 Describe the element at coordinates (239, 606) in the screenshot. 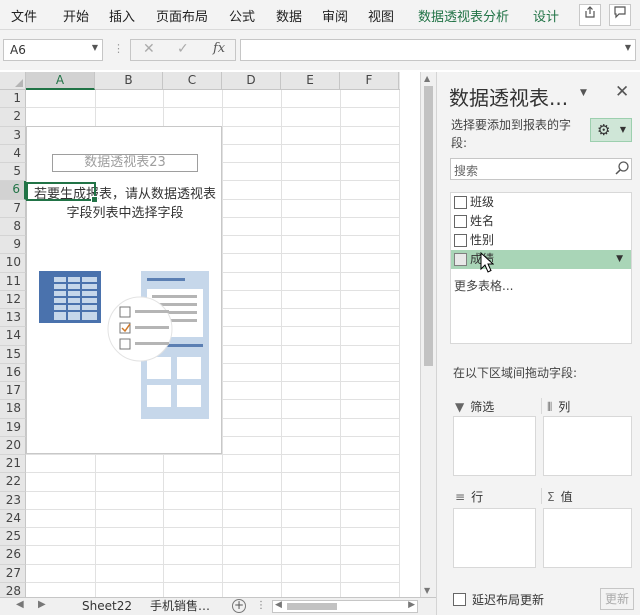

I see `add-sheet-button: +` at that location.